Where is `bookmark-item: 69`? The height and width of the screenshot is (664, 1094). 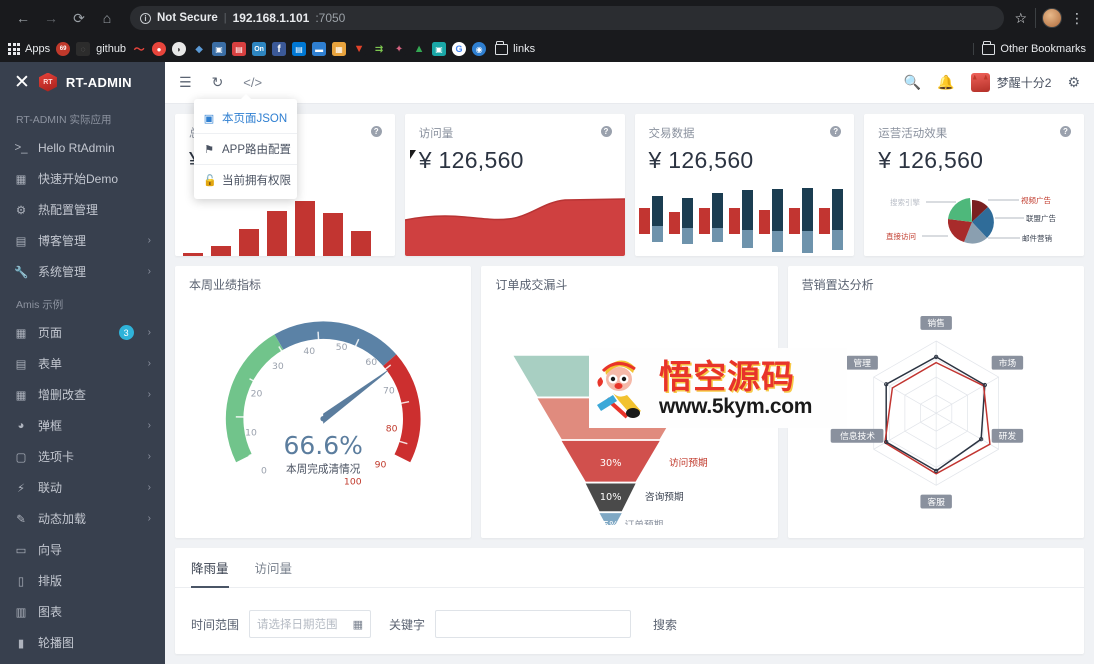
bookmark-item: 69 is located at coordinates (63, 49).